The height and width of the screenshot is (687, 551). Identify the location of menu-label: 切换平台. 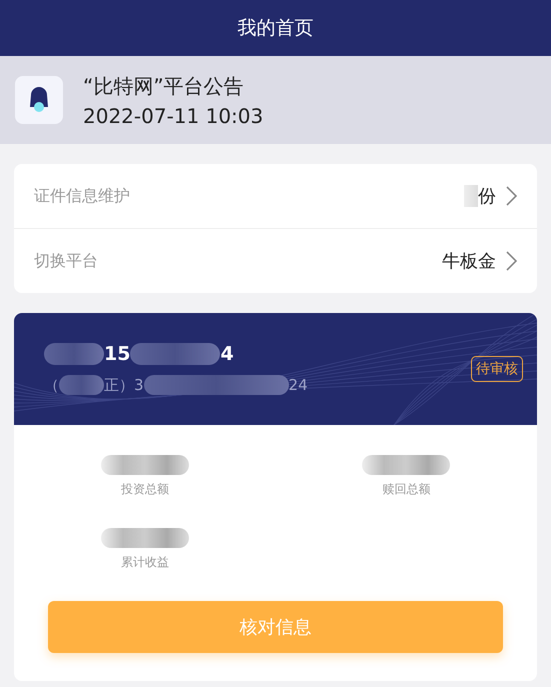
(66, 261).